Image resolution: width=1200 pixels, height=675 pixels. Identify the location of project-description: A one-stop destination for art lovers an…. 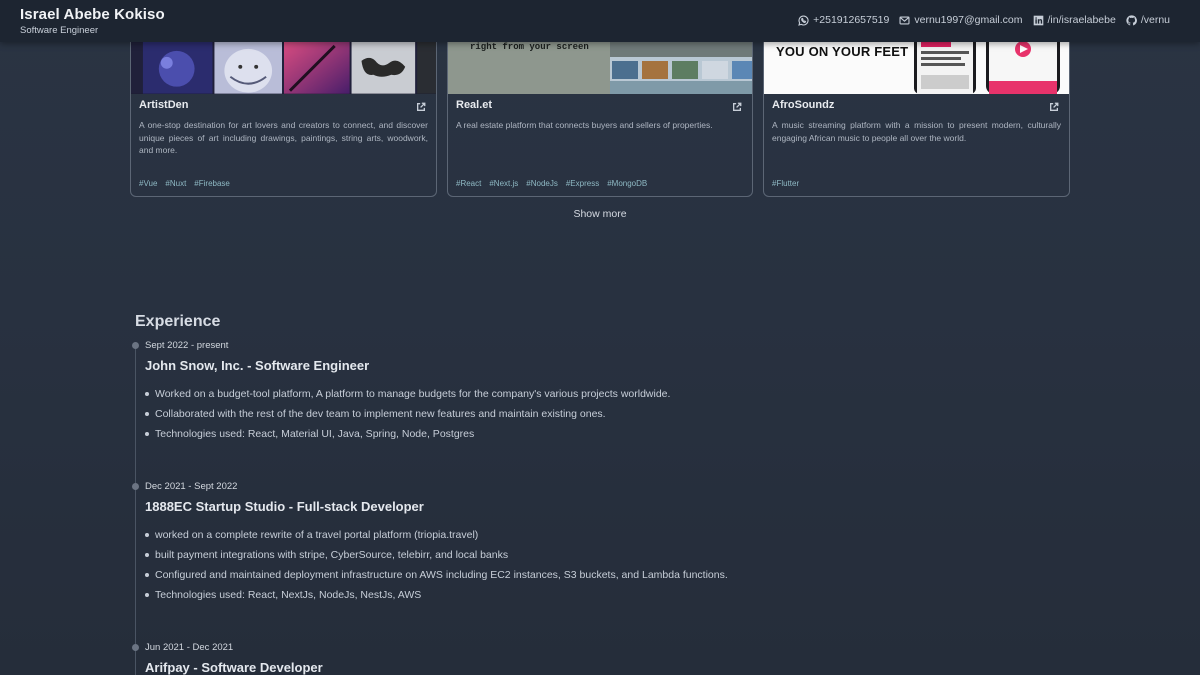
(283, 137).